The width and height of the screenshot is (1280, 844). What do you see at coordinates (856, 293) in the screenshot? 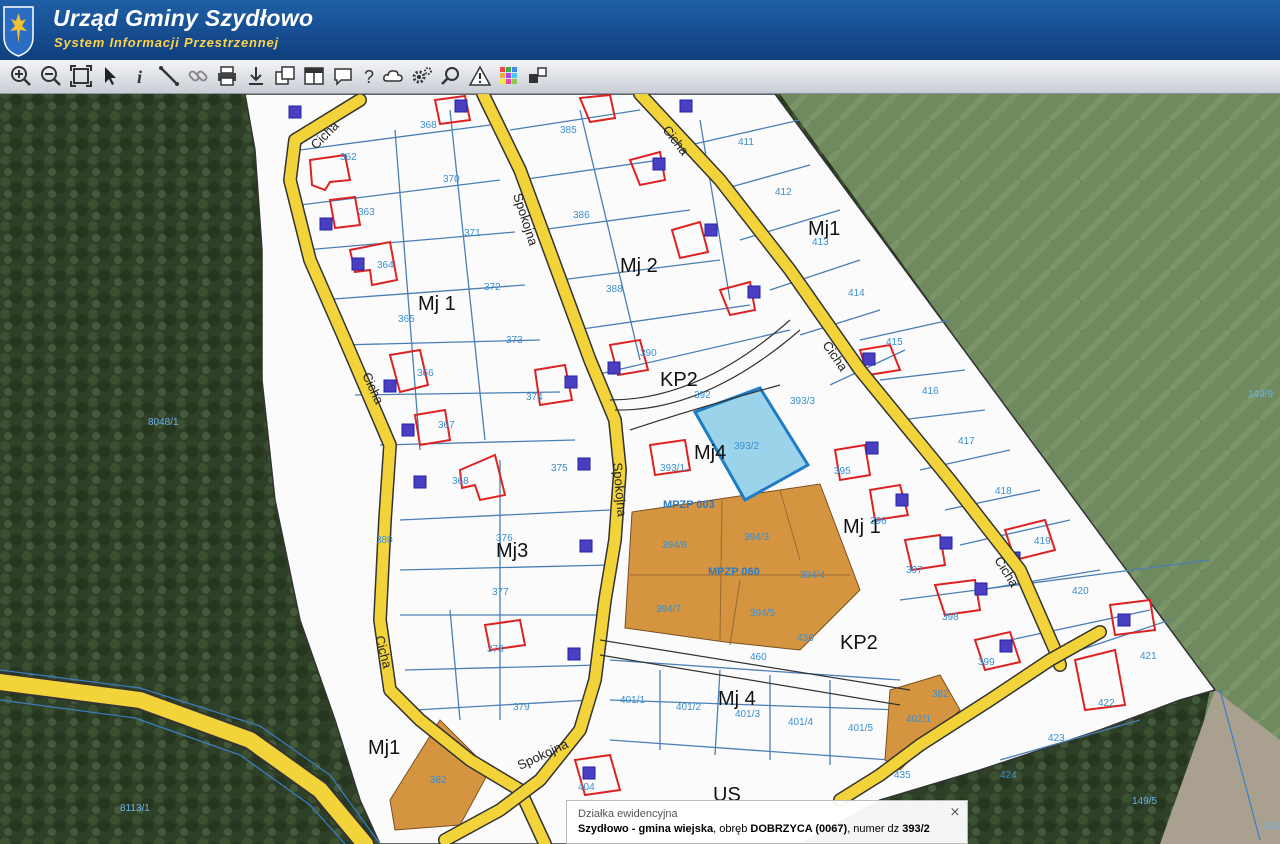
I see `svg-text: 414` at bounding box center [856, 293].